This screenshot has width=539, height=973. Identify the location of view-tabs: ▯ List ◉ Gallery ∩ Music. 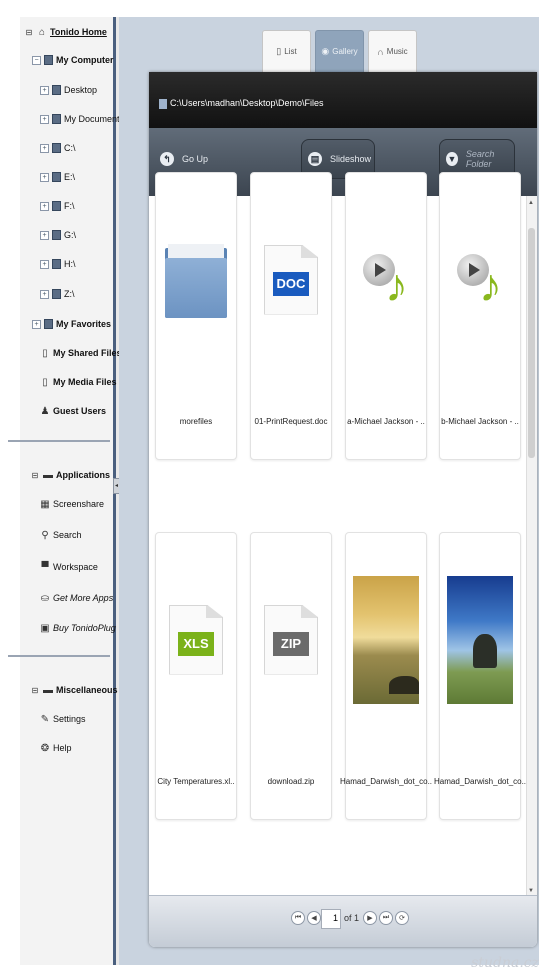
(339, 51).